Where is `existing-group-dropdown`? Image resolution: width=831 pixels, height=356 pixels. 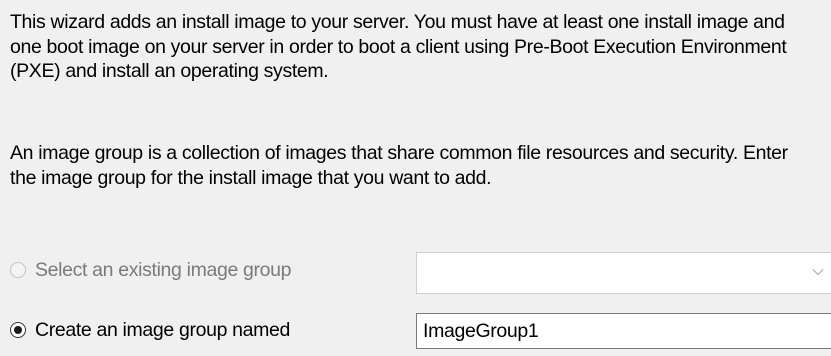 existing-group-dropdown is located at coordinates (623, 273).